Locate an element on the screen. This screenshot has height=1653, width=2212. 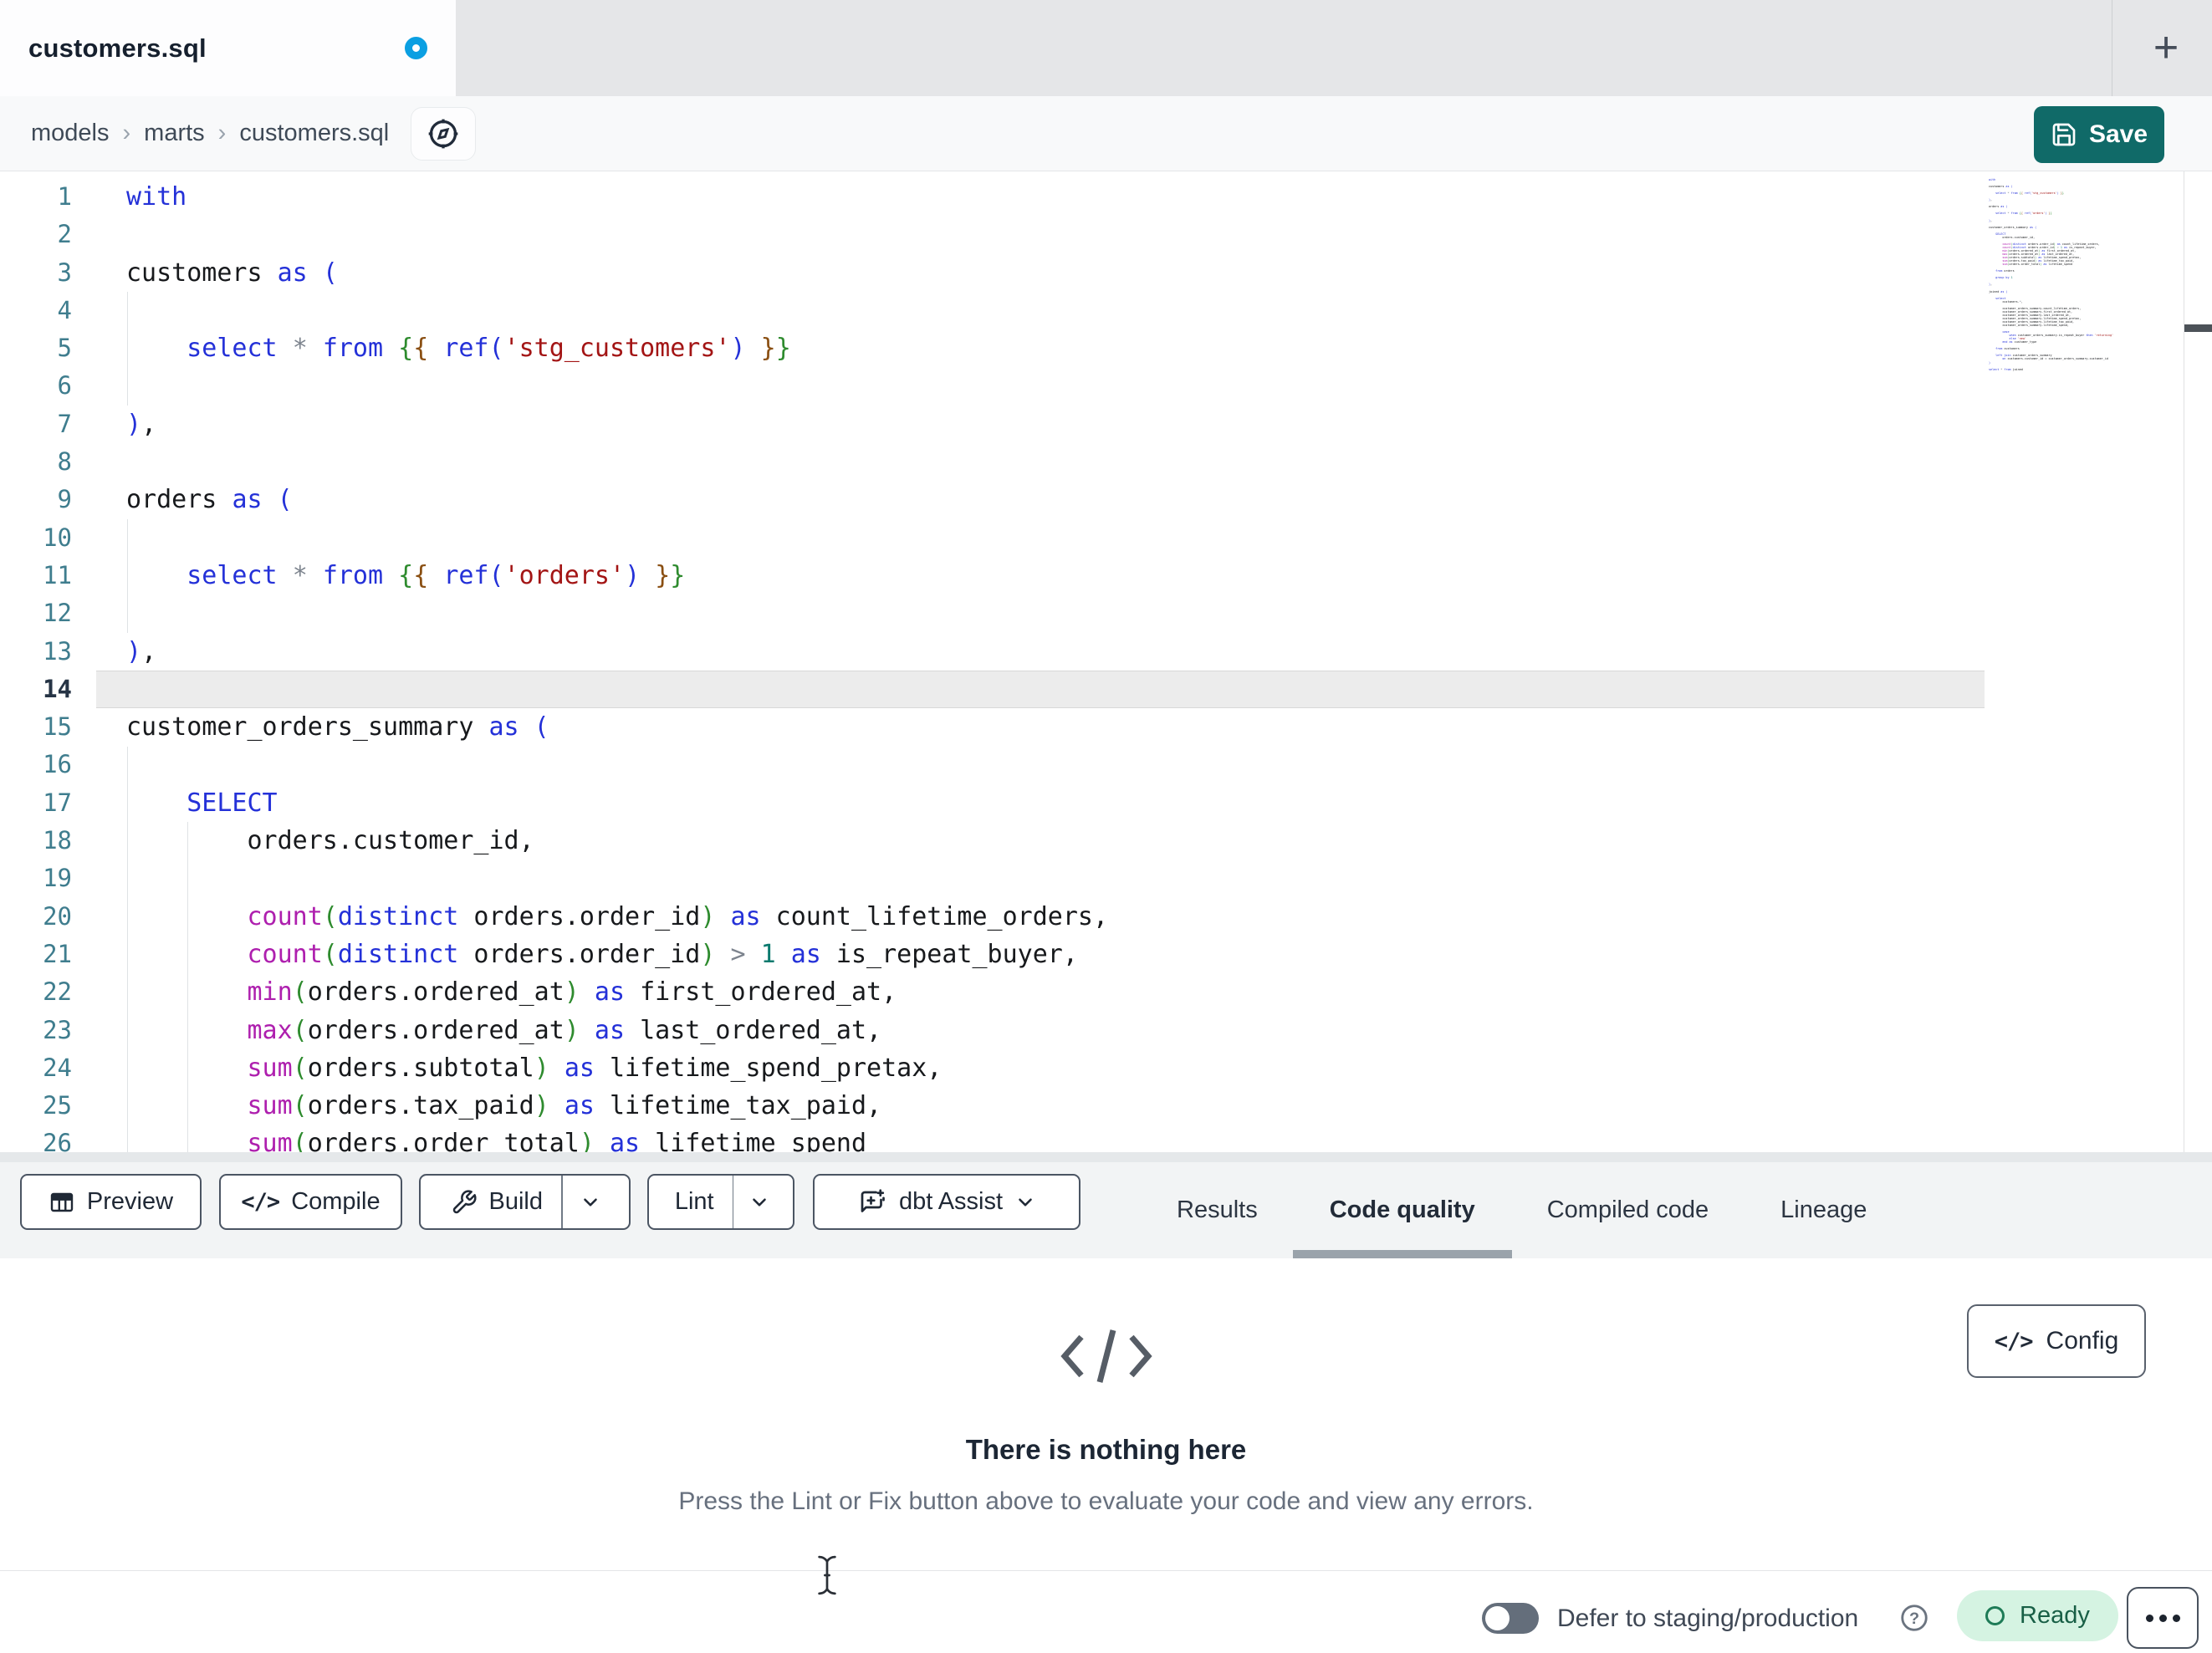
line-number: 18 is located at coordinates (58, 840).